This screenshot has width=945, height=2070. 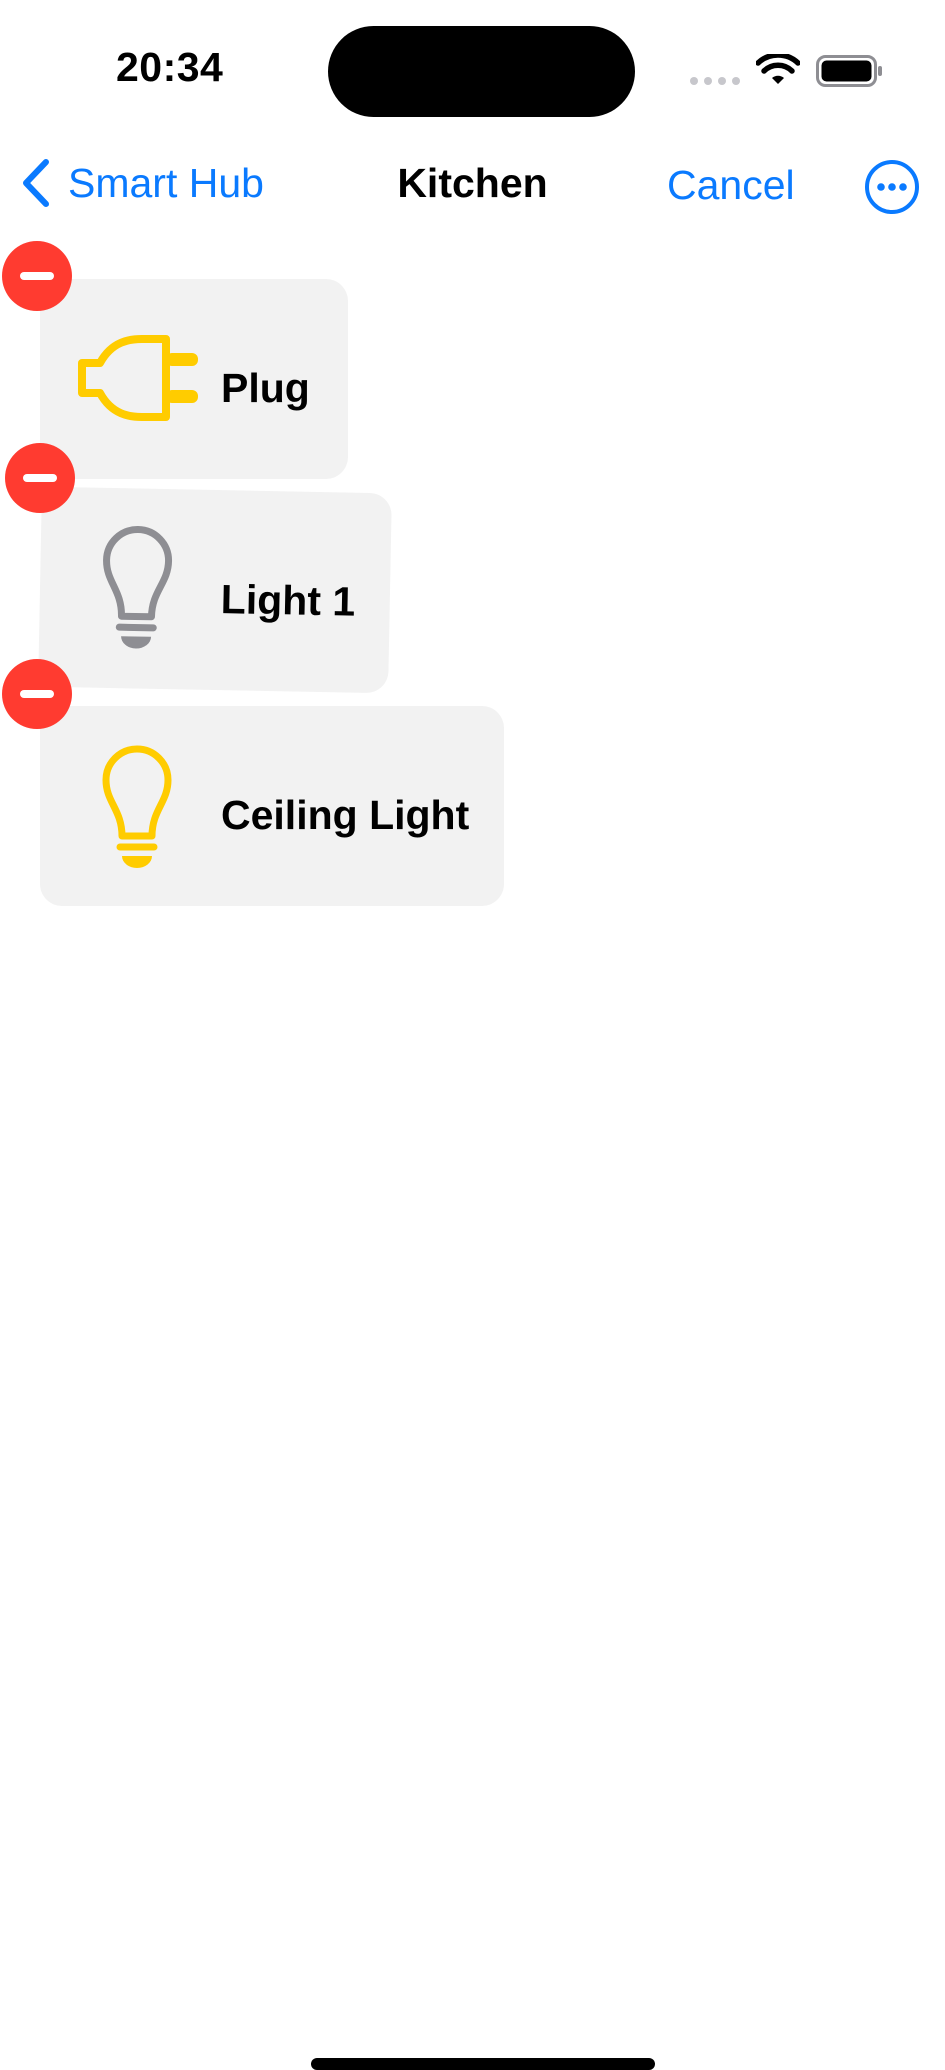 What do you see at coordinates (265, 388) in the screenshot?
I see `accessory-name: Plug` at bounding box center [265, 388].